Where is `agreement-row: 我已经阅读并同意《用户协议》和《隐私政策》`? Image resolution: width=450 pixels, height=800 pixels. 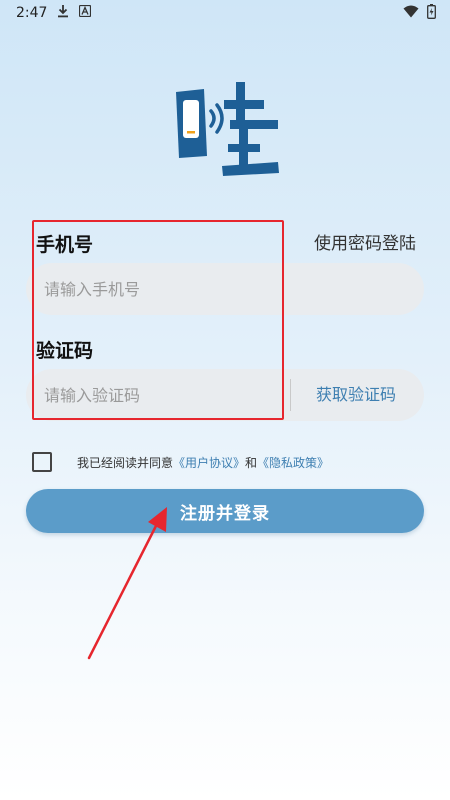 agreement-row: 我已经阅读并同意《用户协议》和《隐私政策》 is located at coordinates (180, 462).